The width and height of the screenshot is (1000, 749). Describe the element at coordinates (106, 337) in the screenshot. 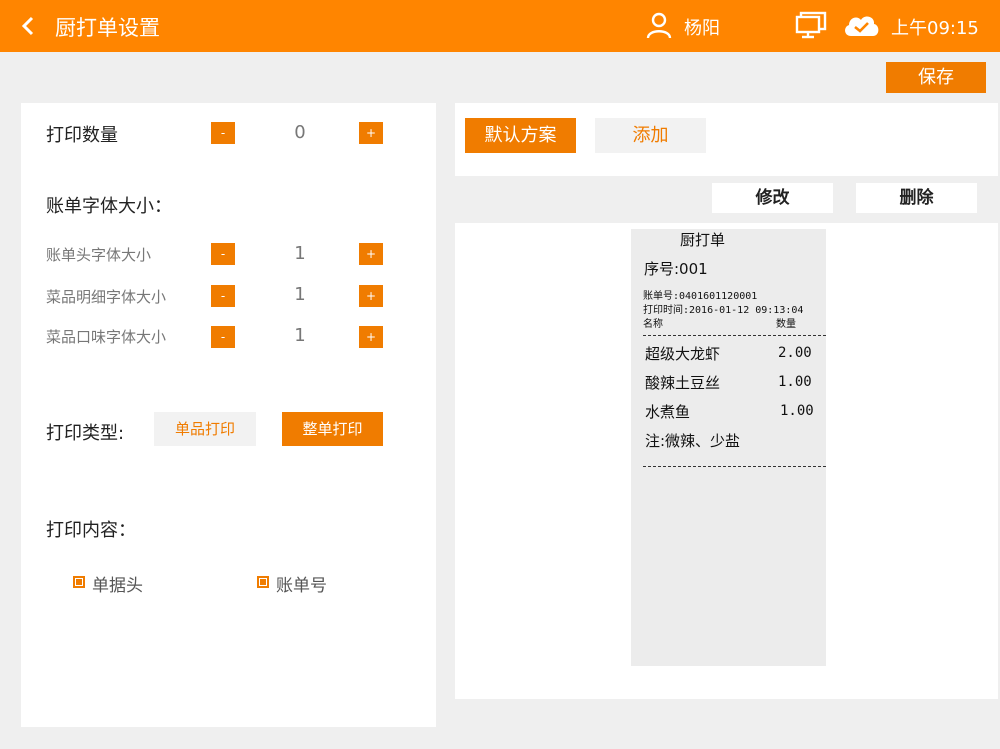

I see `dish-taste-font-size-label: 菜品口味字体大小` at that location.